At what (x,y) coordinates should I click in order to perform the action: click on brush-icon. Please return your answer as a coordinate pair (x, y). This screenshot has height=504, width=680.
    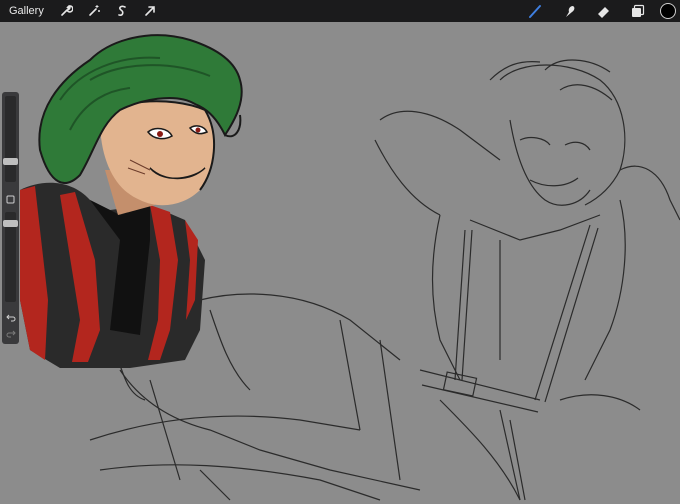
    Looking at the image, I should click on (535, 11).